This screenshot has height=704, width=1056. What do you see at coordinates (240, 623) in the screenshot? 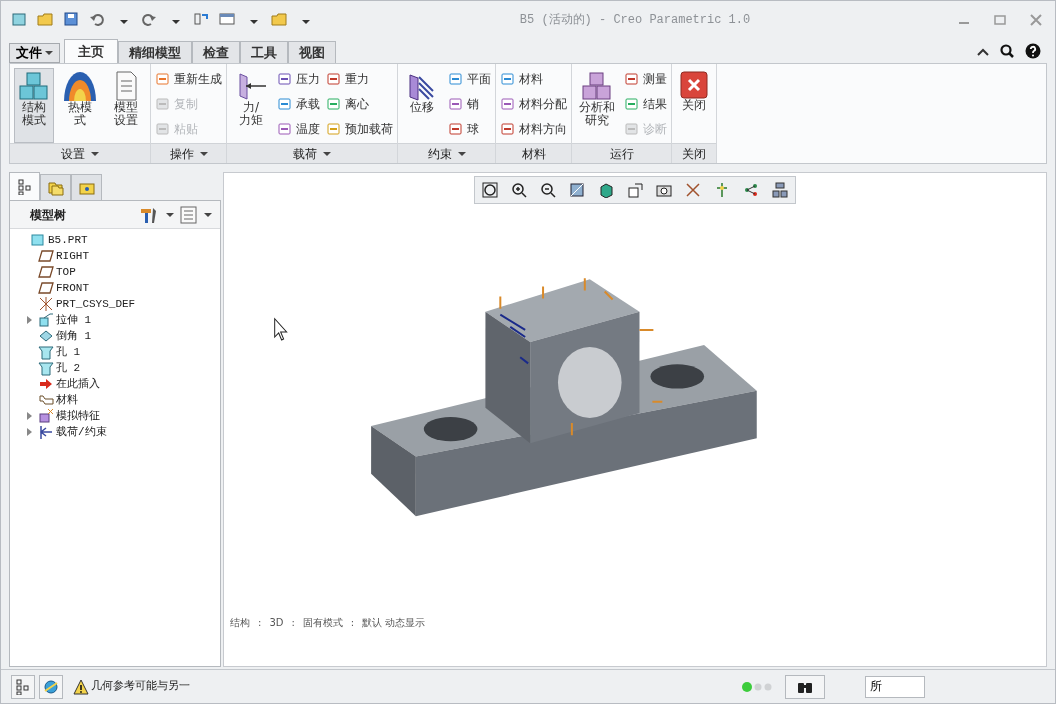
I see `status-text: 结构` at bounding box center [240, 623].